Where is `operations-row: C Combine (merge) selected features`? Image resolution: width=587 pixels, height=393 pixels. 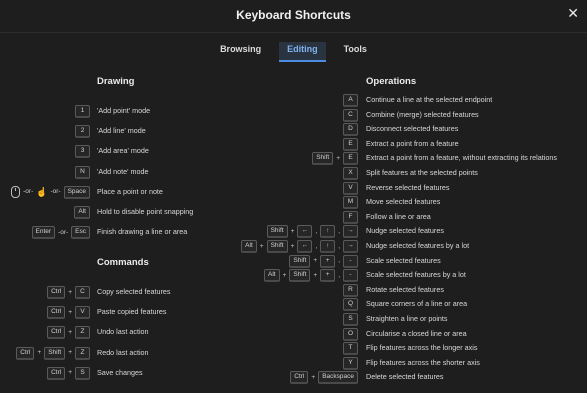
operations-row: C Combine (merge) selected features is located at coordinates (293, 115).